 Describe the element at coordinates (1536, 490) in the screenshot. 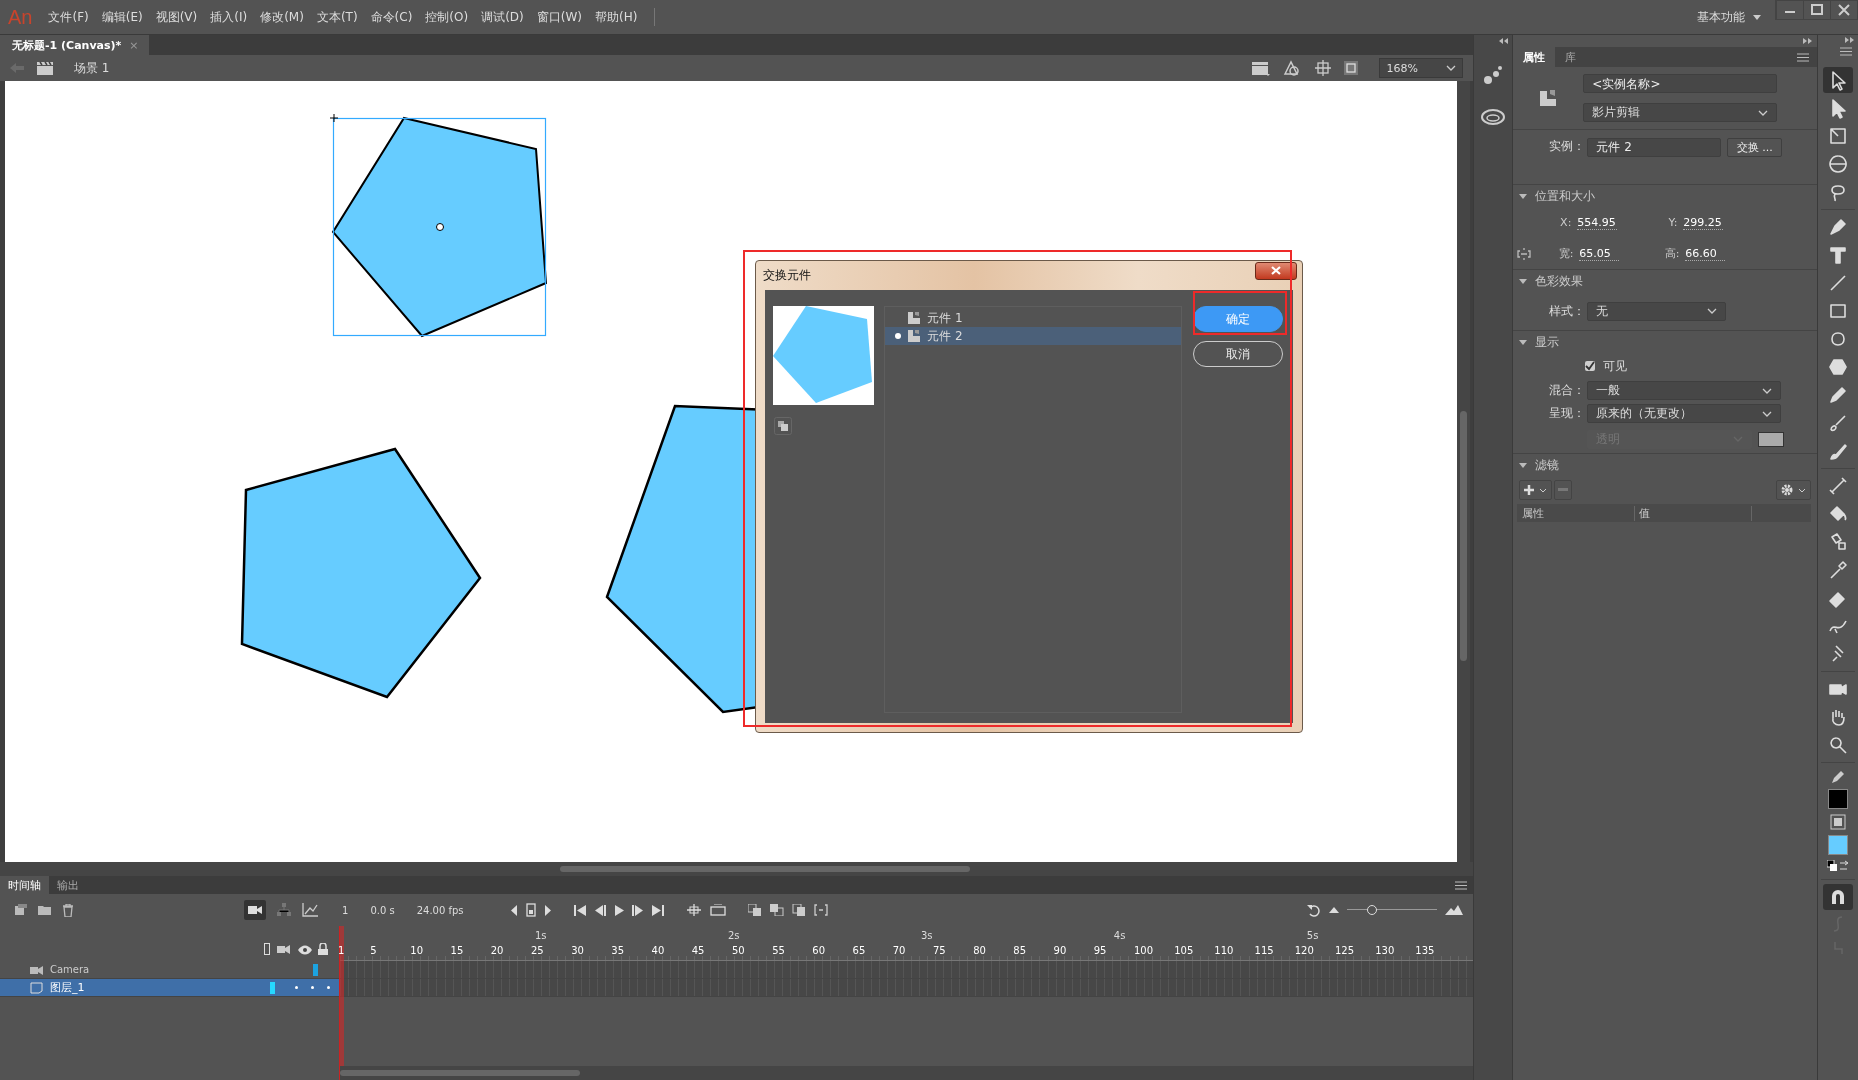

I see `add-filter-button` at that location.